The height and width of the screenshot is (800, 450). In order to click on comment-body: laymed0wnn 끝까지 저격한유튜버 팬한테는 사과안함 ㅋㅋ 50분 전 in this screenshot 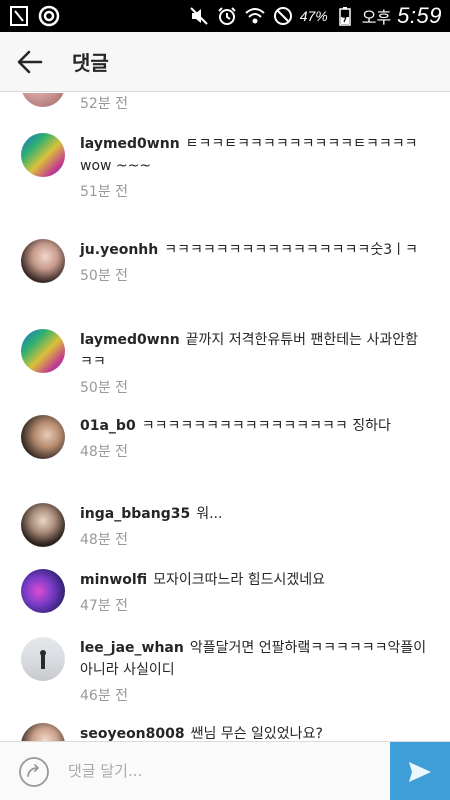, I will do `click(255, 363)`.